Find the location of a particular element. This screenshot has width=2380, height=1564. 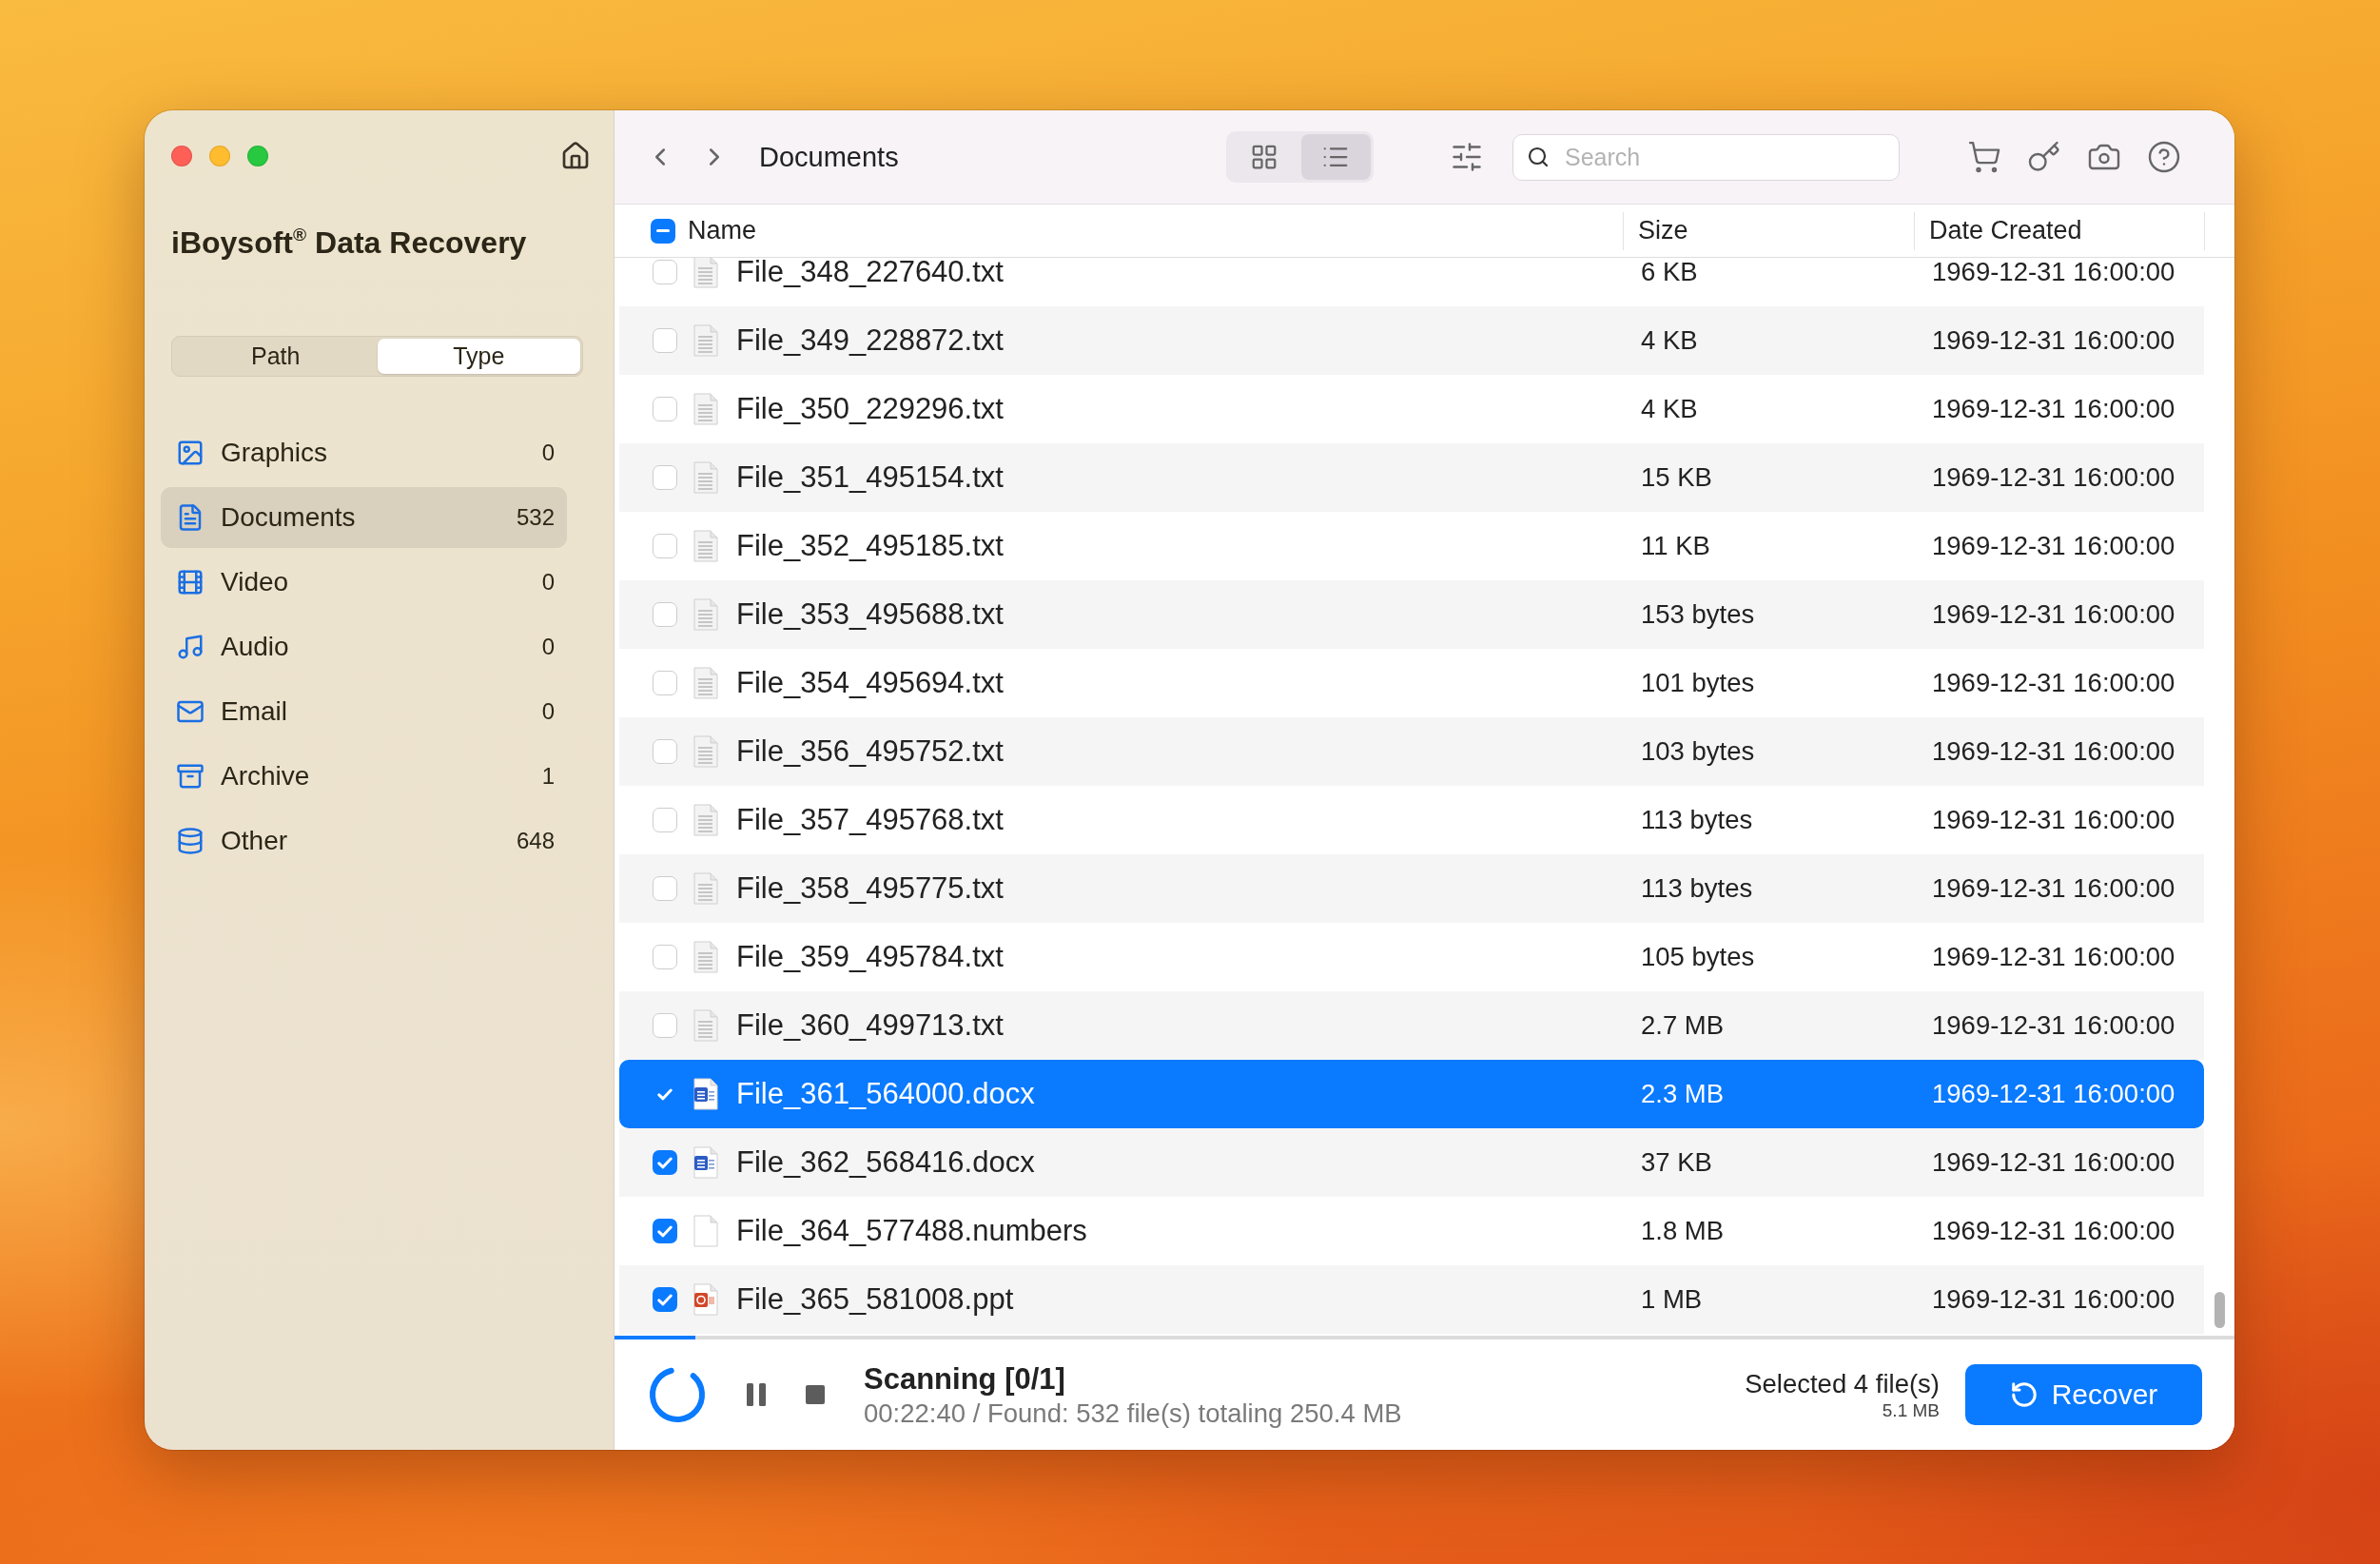

file-name: File_357_495768.txt is located at coordinates (870, 820).